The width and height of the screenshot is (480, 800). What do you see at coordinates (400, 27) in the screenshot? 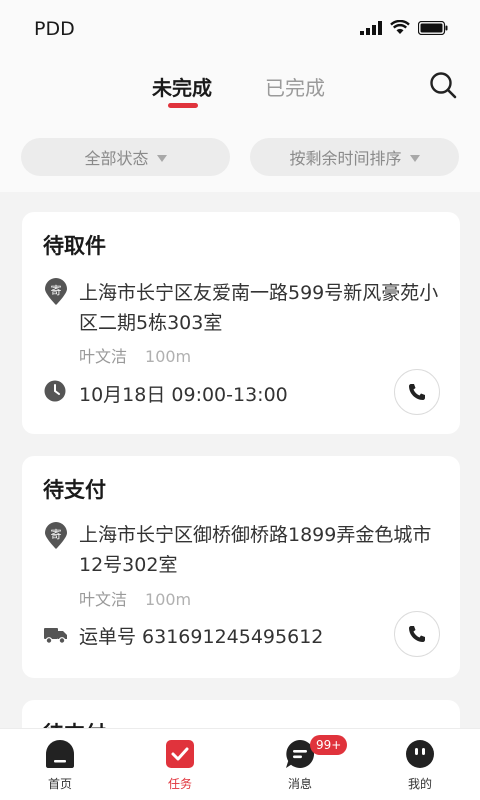
I see `wifi-icon` at bounding box center [400, 27].